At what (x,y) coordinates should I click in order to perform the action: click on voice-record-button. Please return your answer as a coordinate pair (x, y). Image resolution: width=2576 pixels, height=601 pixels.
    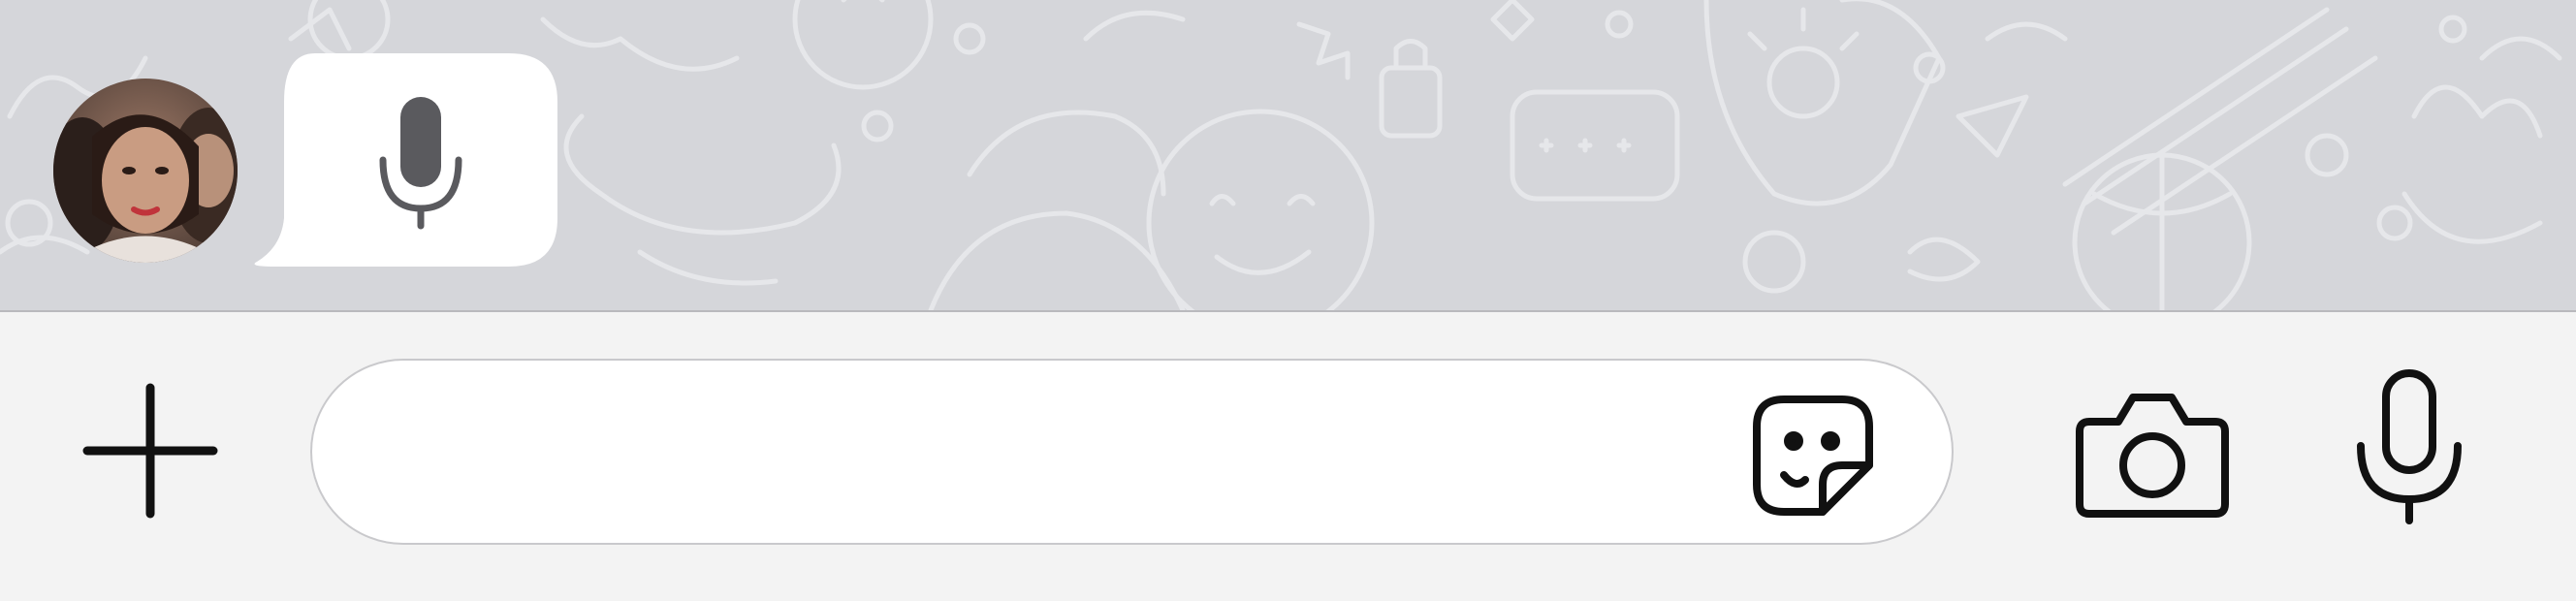
    Looking at the image, I should click on (2409, 446).